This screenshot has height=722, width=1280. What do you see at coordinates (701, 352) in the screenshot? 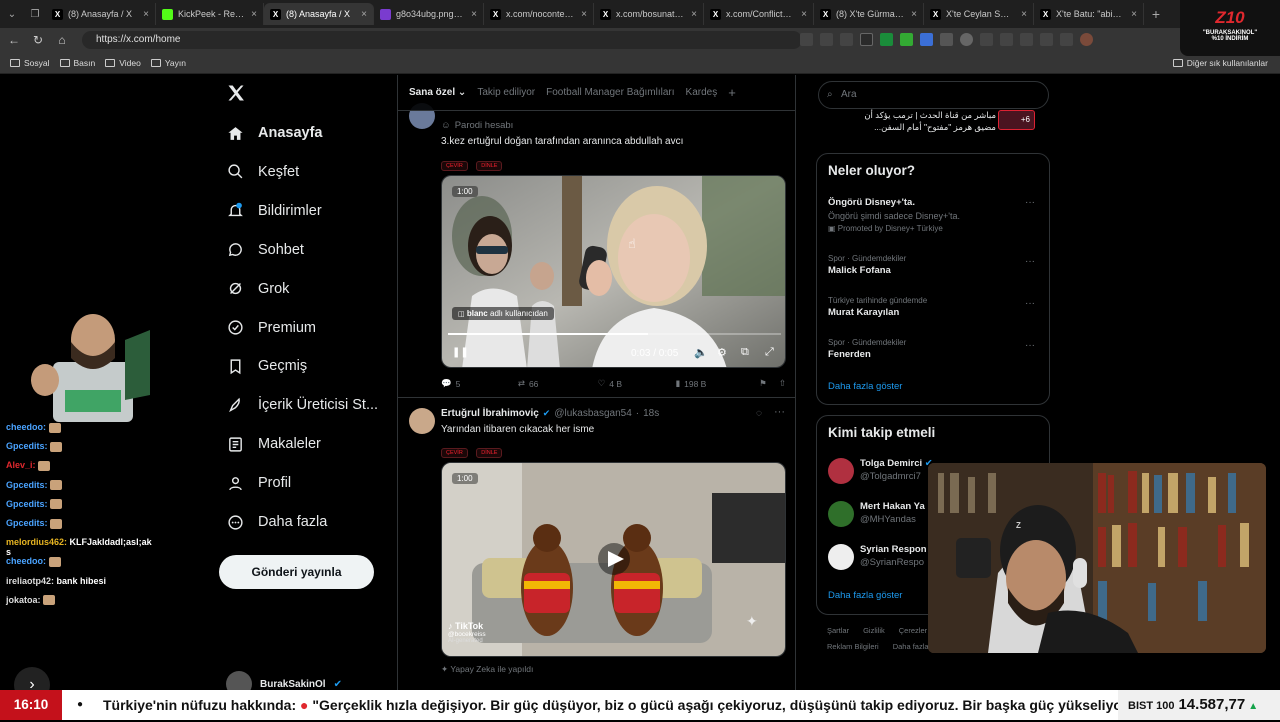
I see `volume-icon: 🔈` at bounding box center [701, 352].